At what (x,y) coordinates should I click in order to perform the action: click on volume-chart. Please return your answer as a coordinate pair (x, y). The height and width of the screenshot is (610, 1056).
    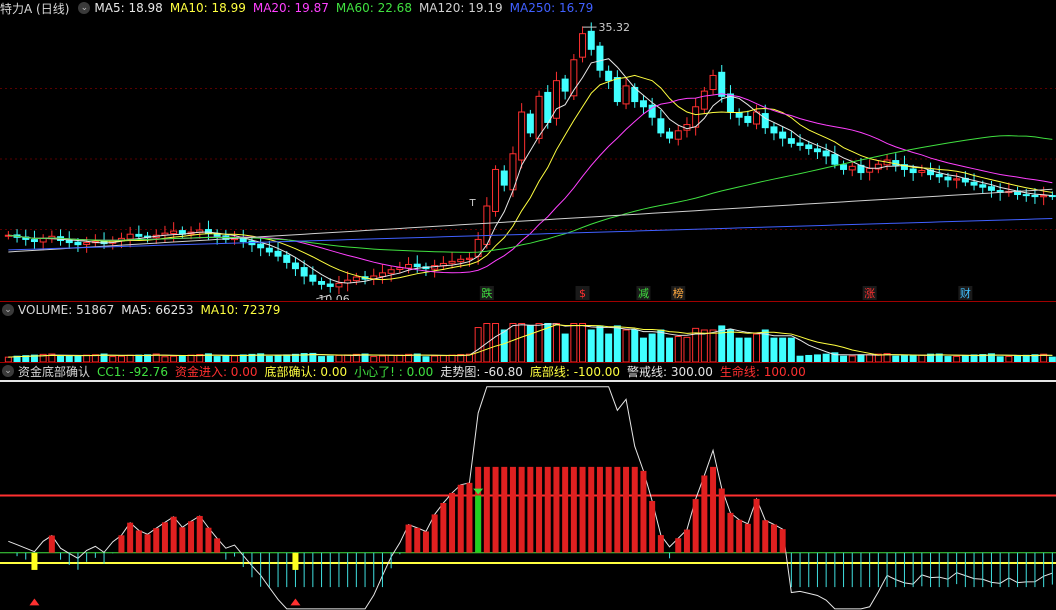
    Looking at the image, I should click on (528, 332).